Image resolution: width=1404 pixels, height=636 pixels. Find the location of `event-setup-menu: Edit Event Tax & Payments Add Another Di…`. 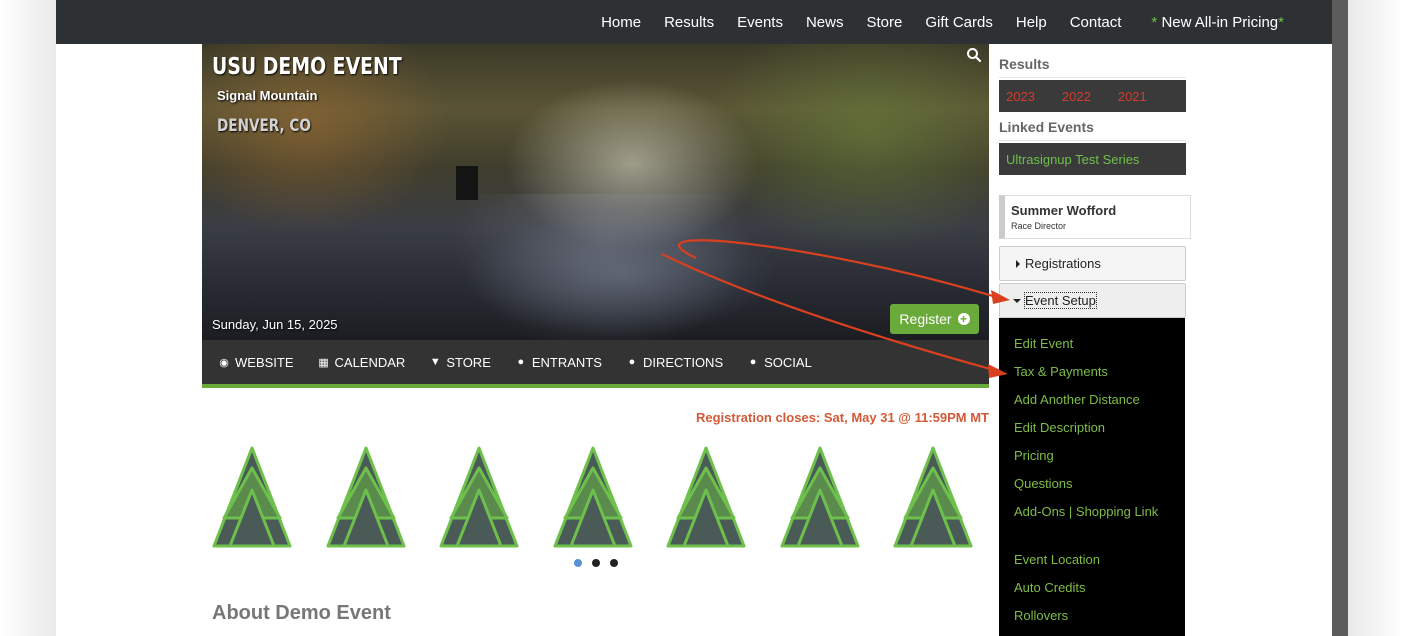

event-setup-menu: Edit Event Tax & Payments Add Another Di… is located at coordinates (1092, 477).